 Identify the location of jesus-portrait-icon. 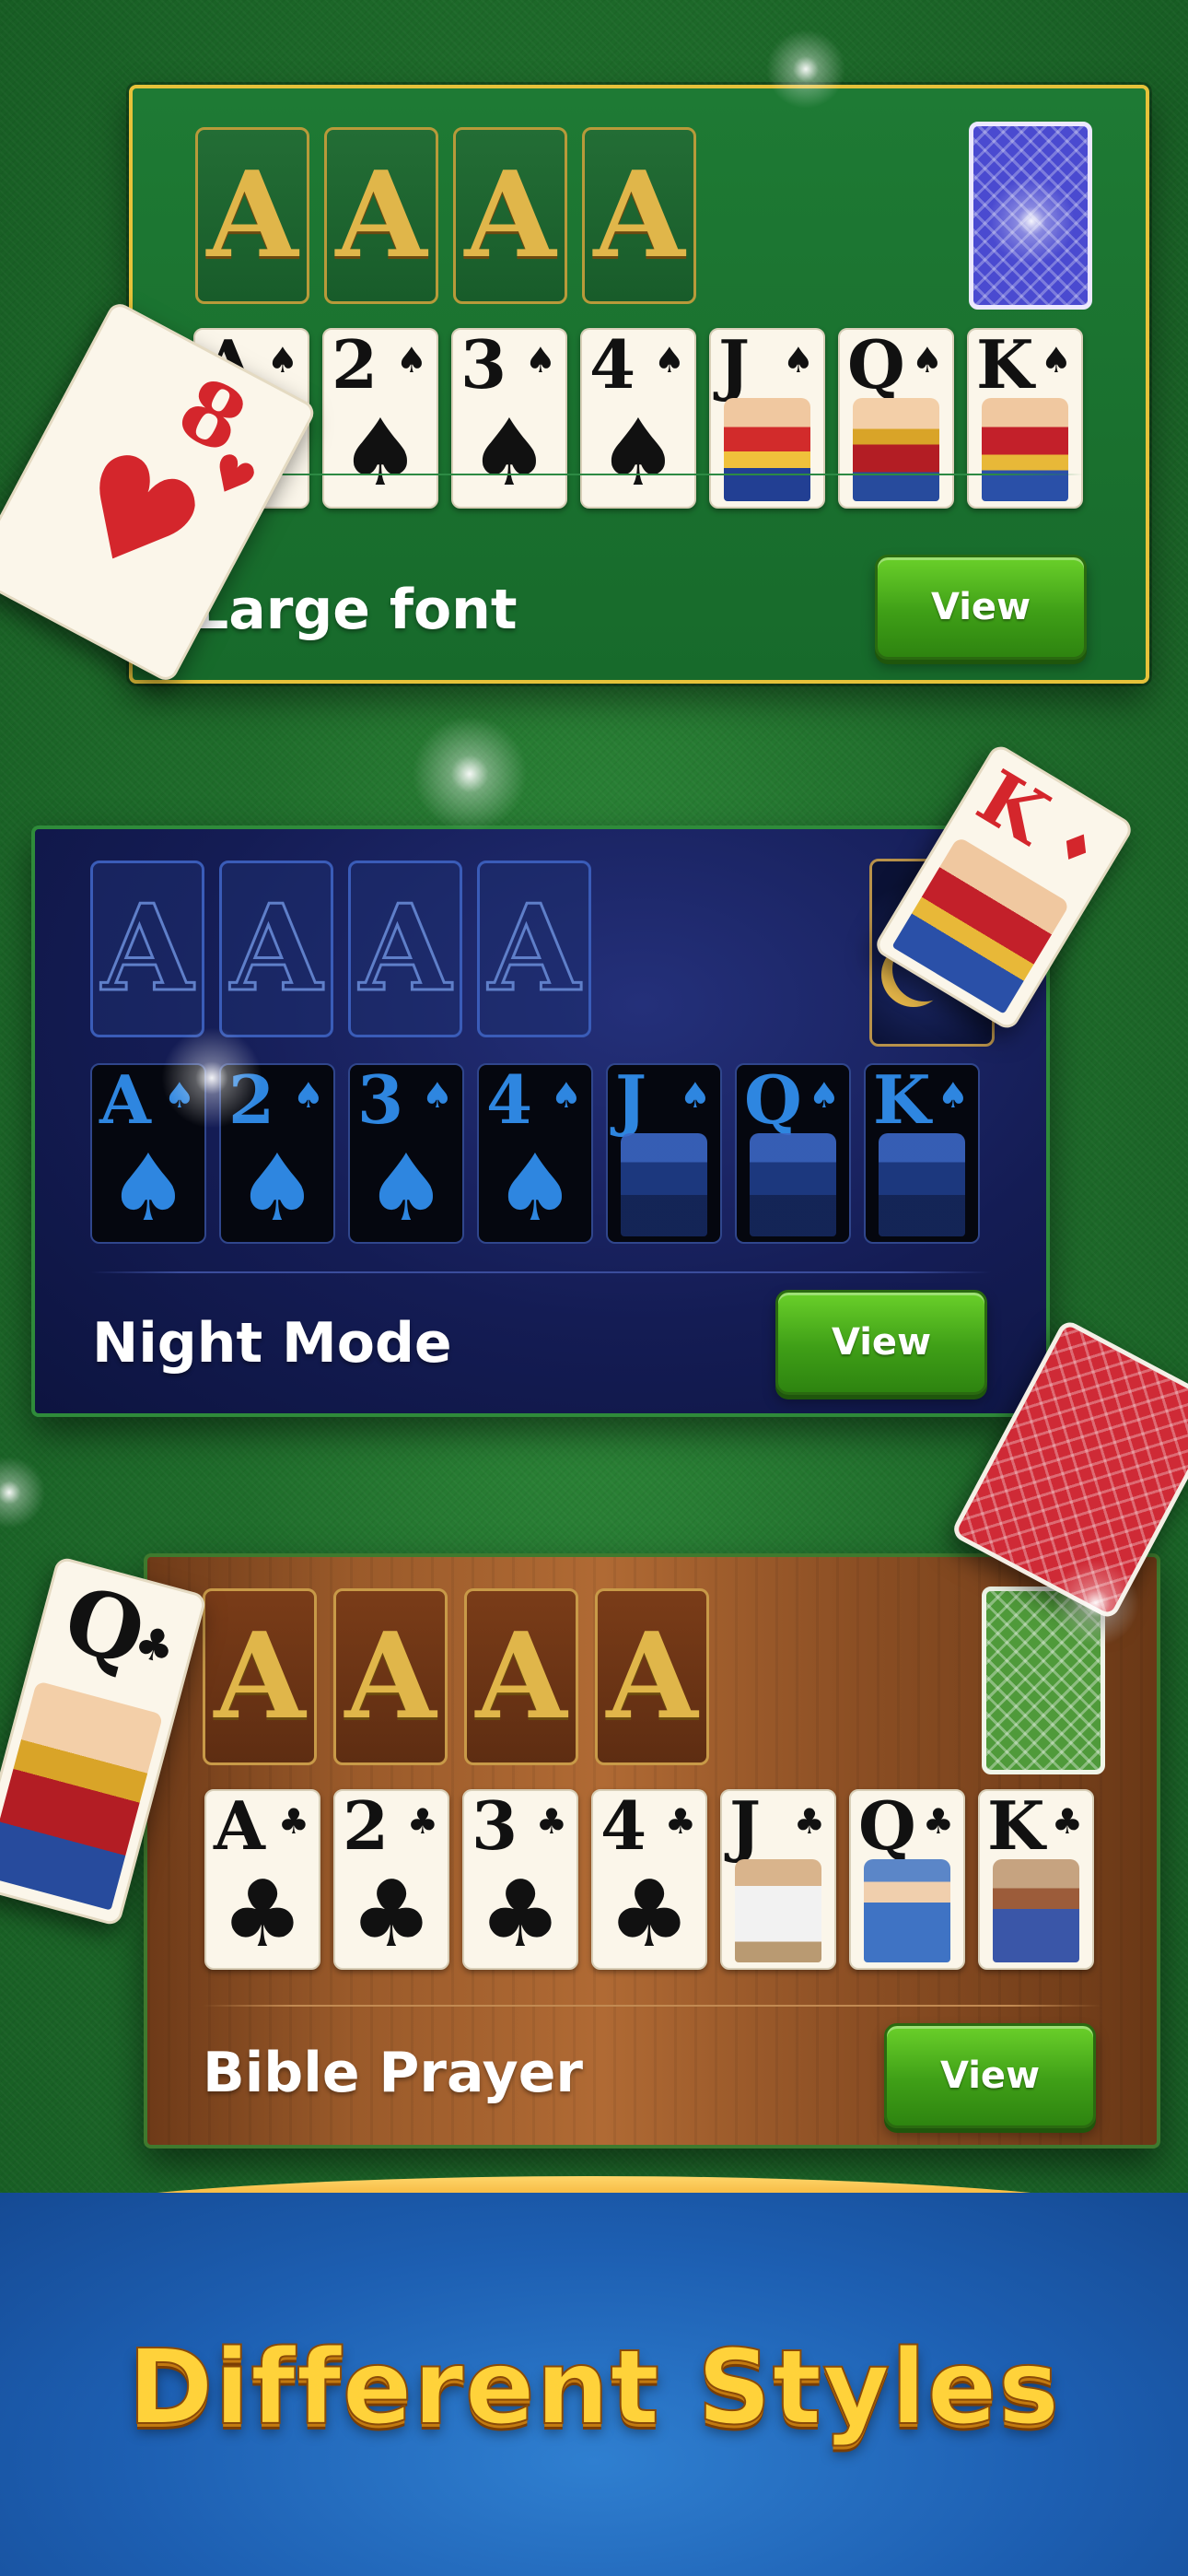
(778, 1910).